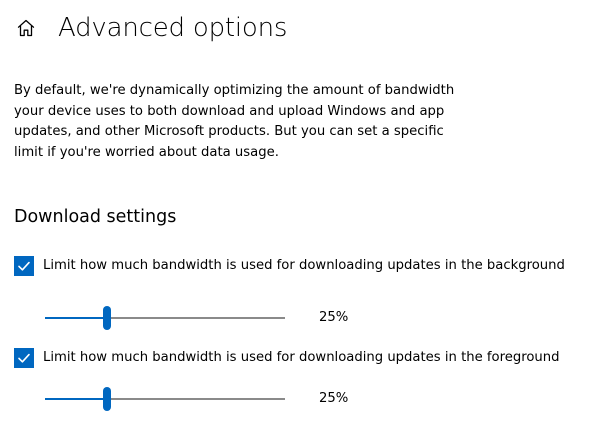 This screenshot has height=422, width=594. Describe the element at coordinates (165, 399) in the screenshot. I see `foreground-bandwidth-slider` at that location.